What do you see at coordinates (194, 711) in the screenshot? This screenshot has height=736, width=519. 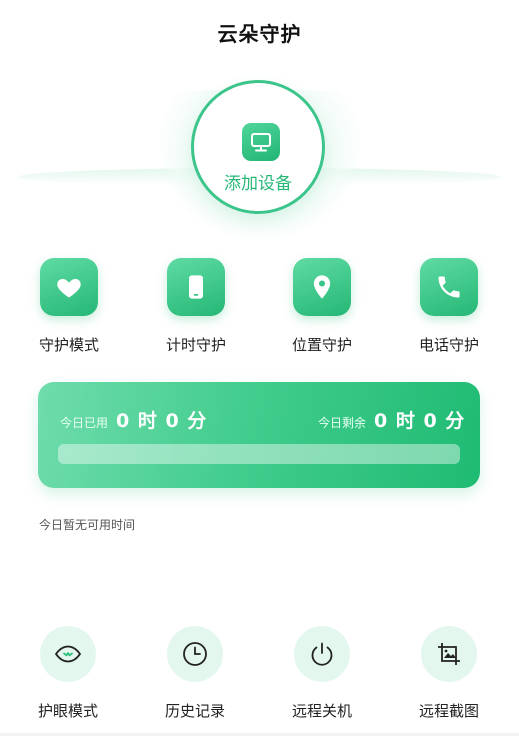 I see `tool-label: 历史记录` at bounding box center [194, 711].